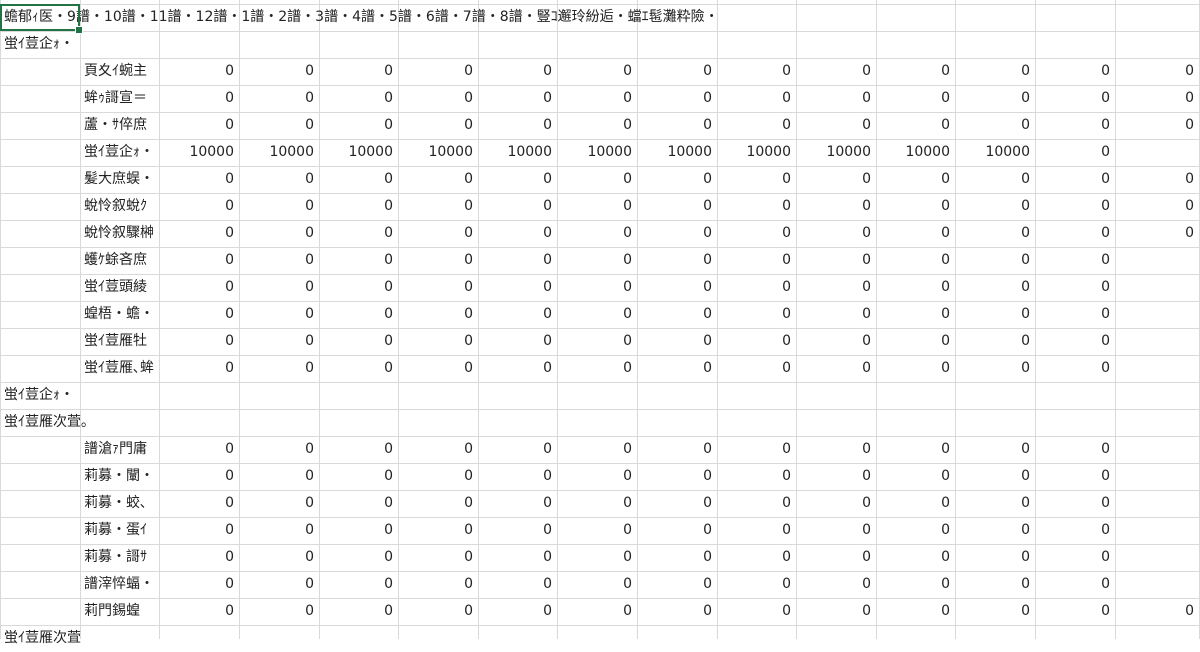 This screenshot has height=652, width=1200. I want to click on row-label-cell: 蘆・ｻ倅庶, so click(119, 125).